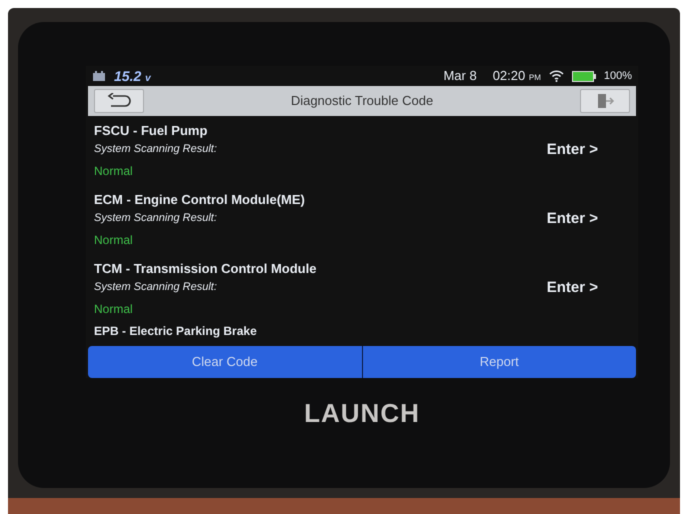 The image size is (688, 514). What do you see at coordinates (99, 76) in the screenshot?
I see `car-battery-icon` at bounding box center [99, 76].